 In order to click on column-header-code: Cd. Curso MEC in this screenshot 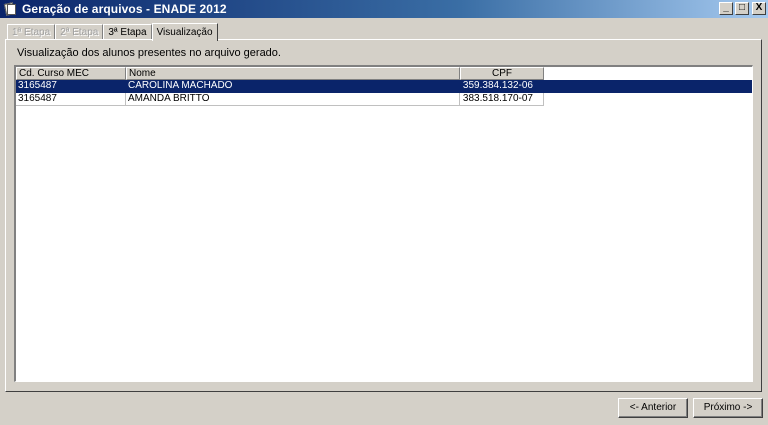, I will do `click(71, 73)`.